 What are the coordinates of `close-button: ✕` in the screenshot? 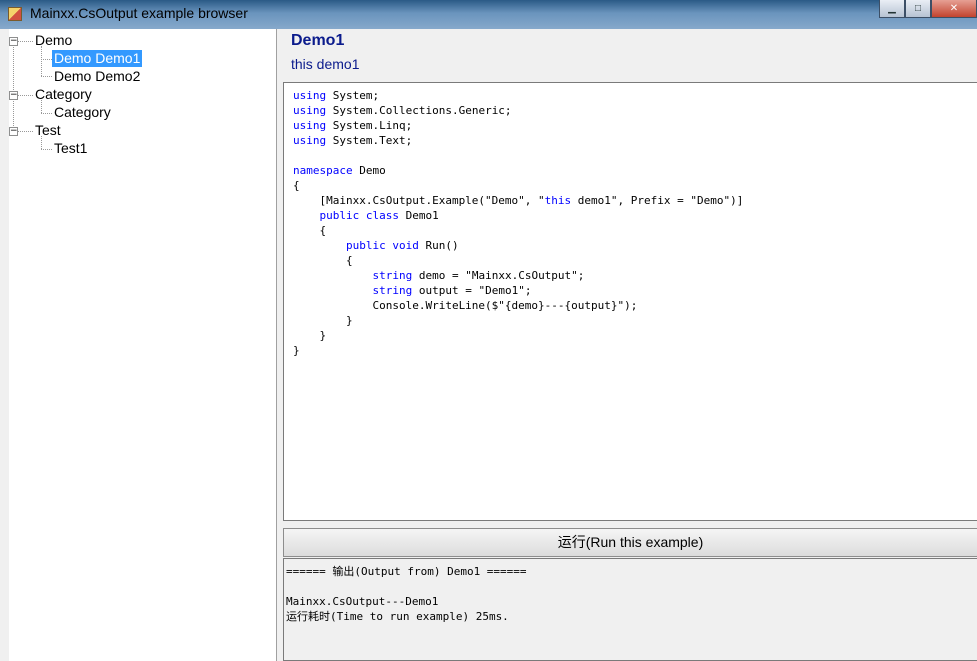 It's located at (954, 9).